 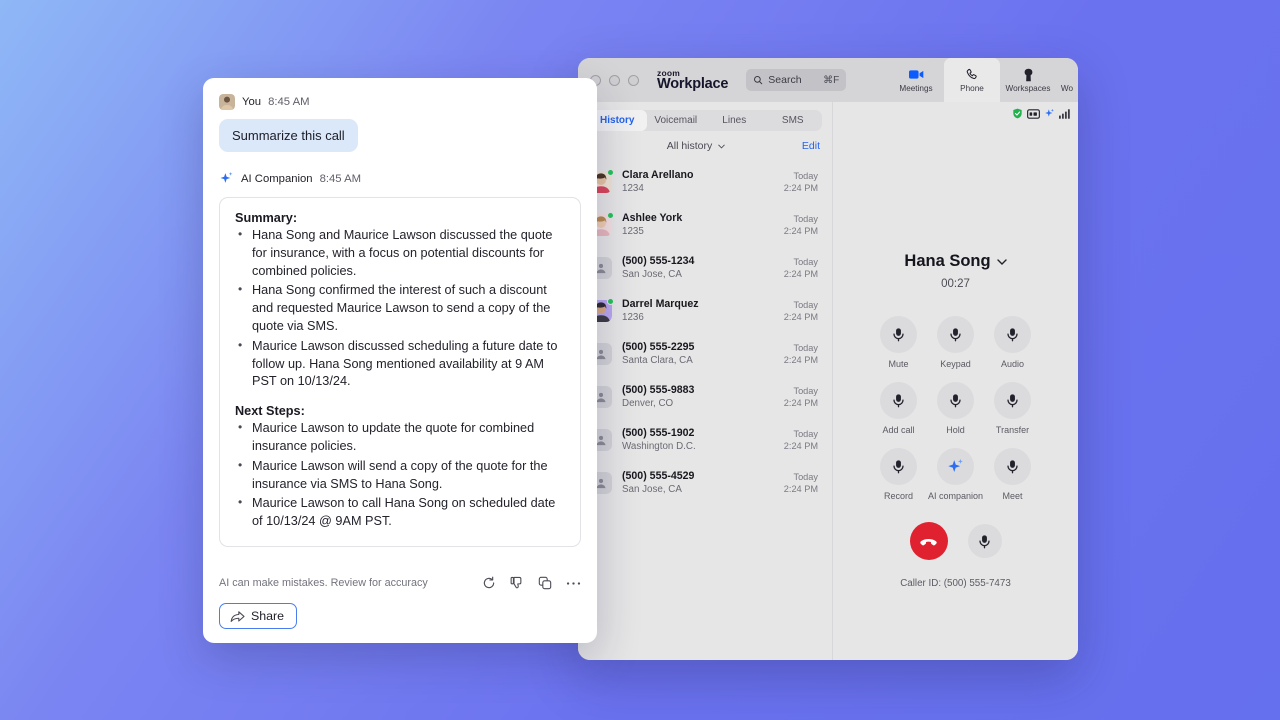 I want to click on nav-item-more: Wo, so click(x=1067, y=80).